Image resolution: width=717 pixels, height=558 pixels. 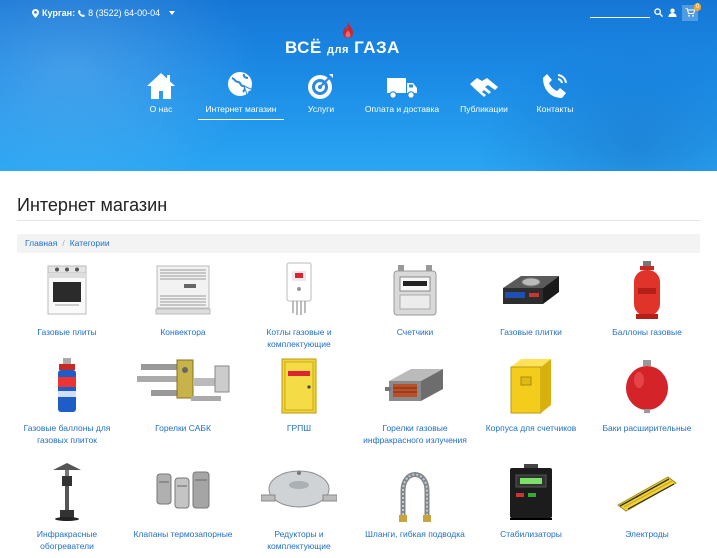 What do you see at coordinates (172, 13) in the screenshot?
I see `chevron-down-icon` at bounding box center [172, 13].